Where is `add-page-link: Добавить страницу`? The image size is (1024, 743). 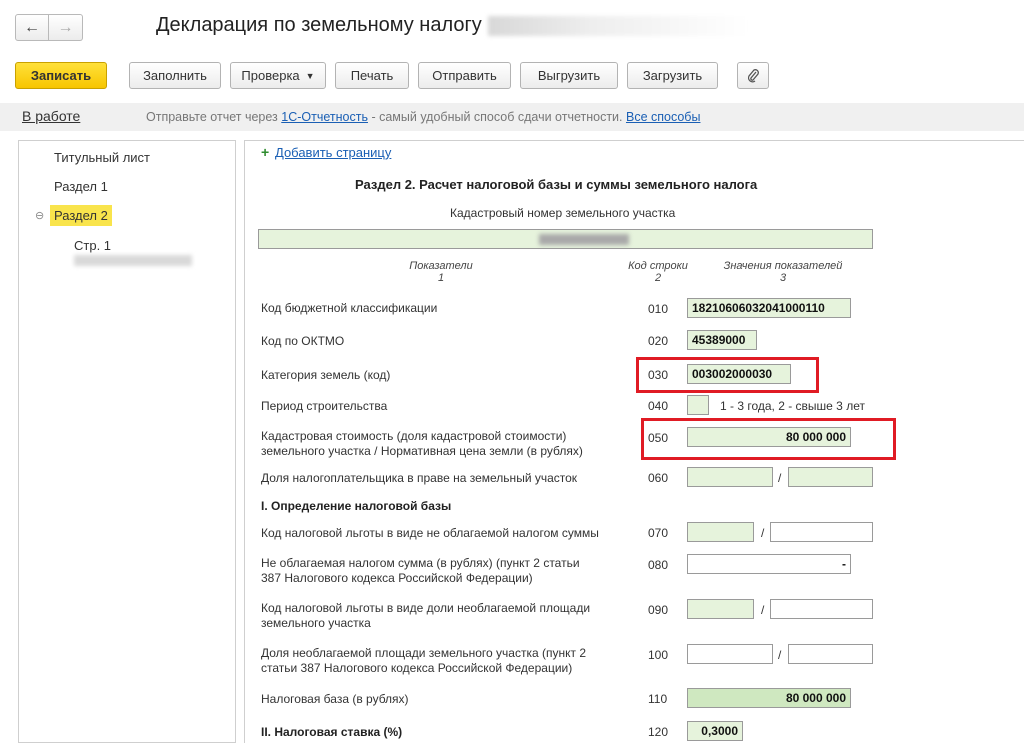
add-page-link: Добавить страницу is located at coordinates (333, 152).